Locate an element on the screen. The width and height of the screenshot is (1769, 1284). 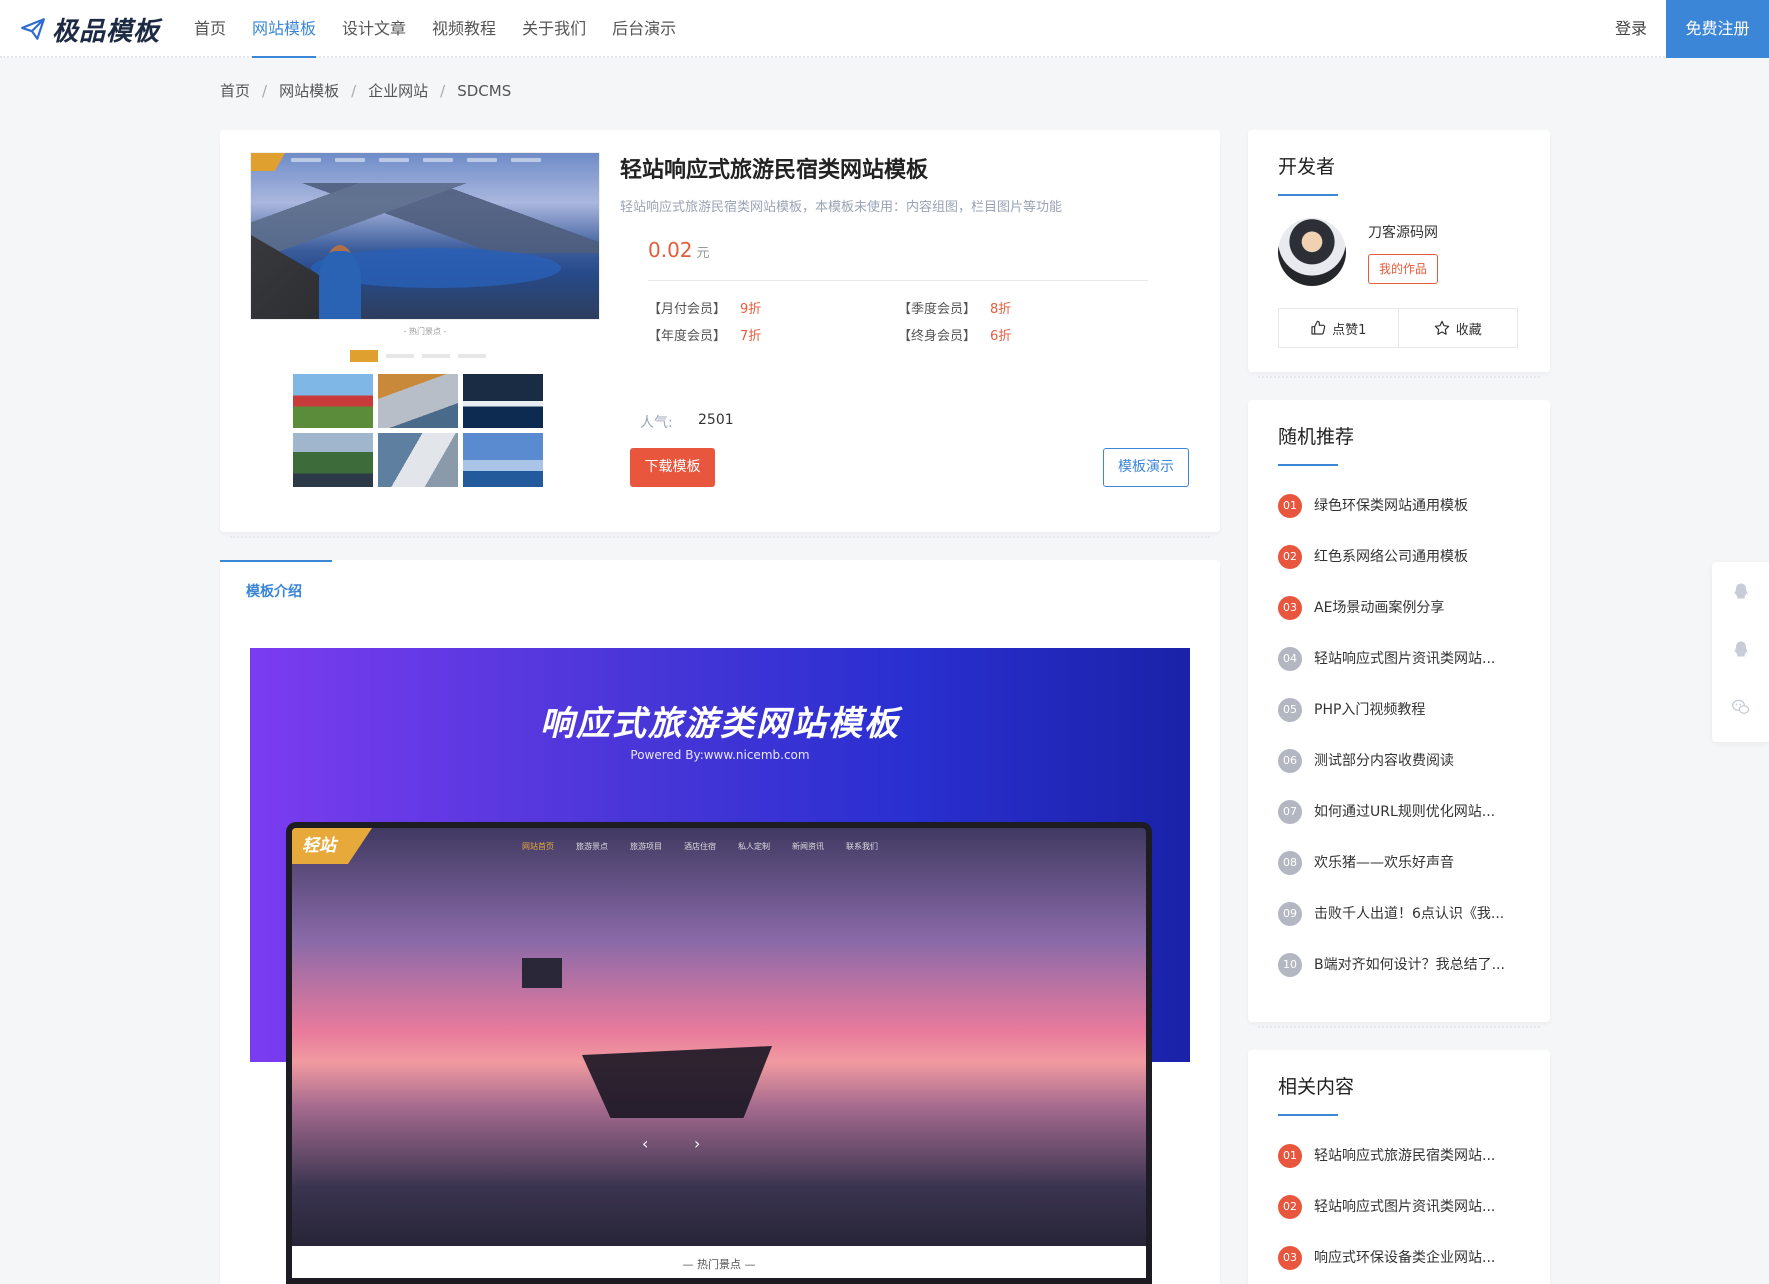
my-works-button: 我的作品 is located at coordinates (1403, 269).